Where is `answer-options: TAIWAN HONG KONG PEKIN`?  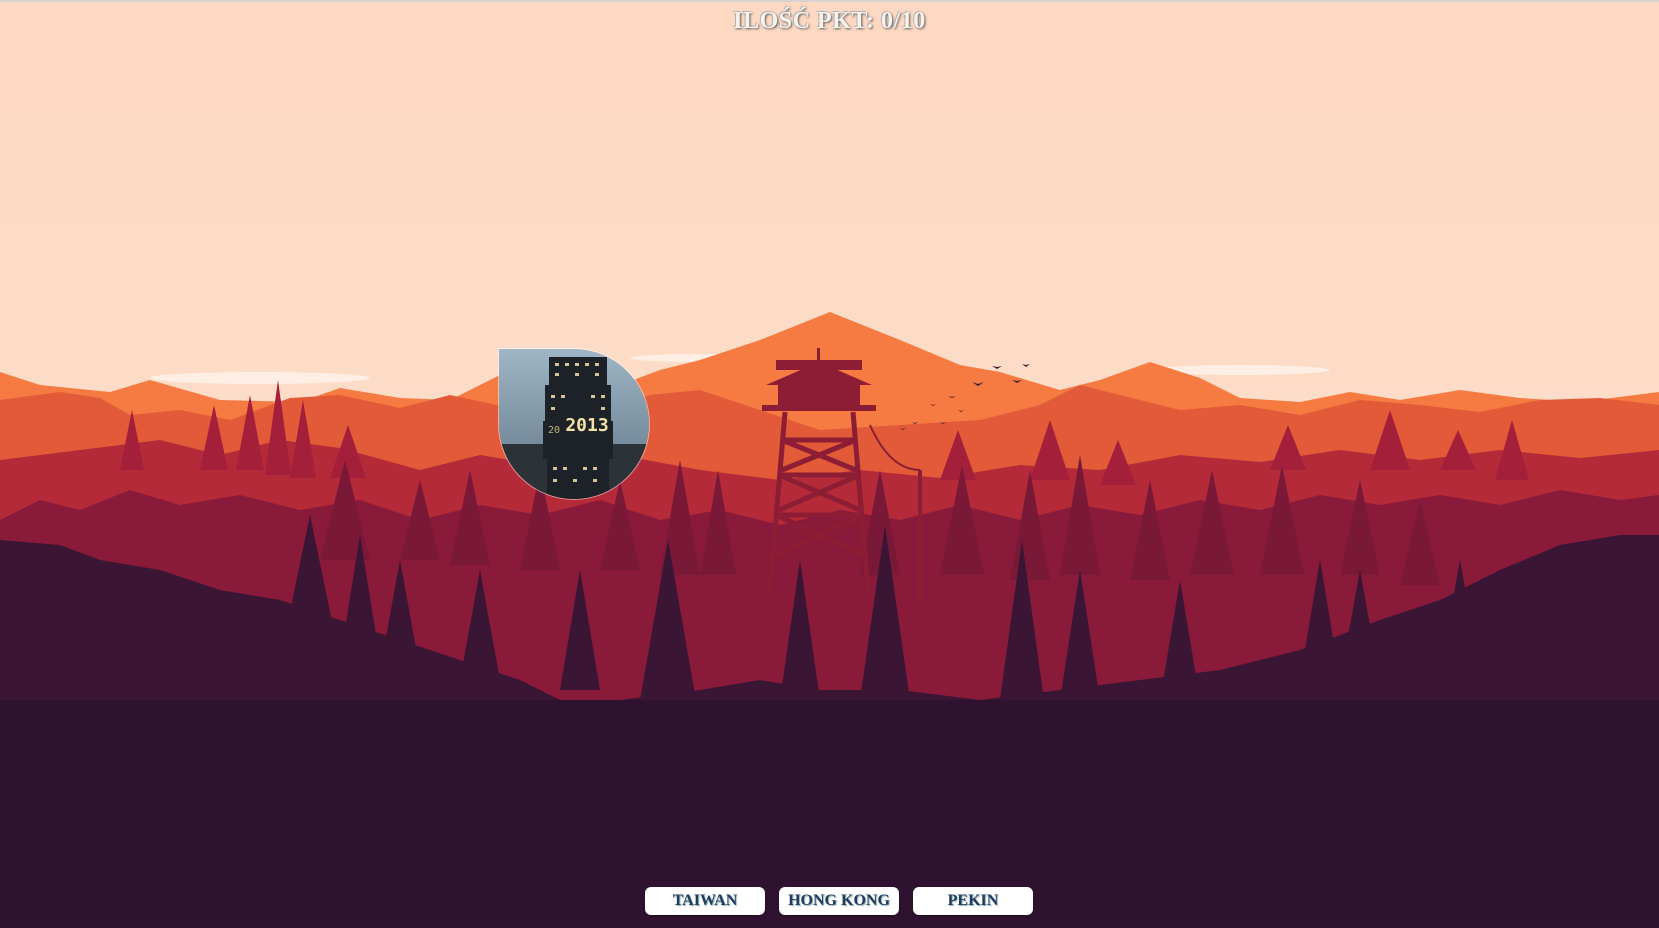
answer-options: TAIWAN HONG KONG PEKIN is located at coordinates (839, 901).